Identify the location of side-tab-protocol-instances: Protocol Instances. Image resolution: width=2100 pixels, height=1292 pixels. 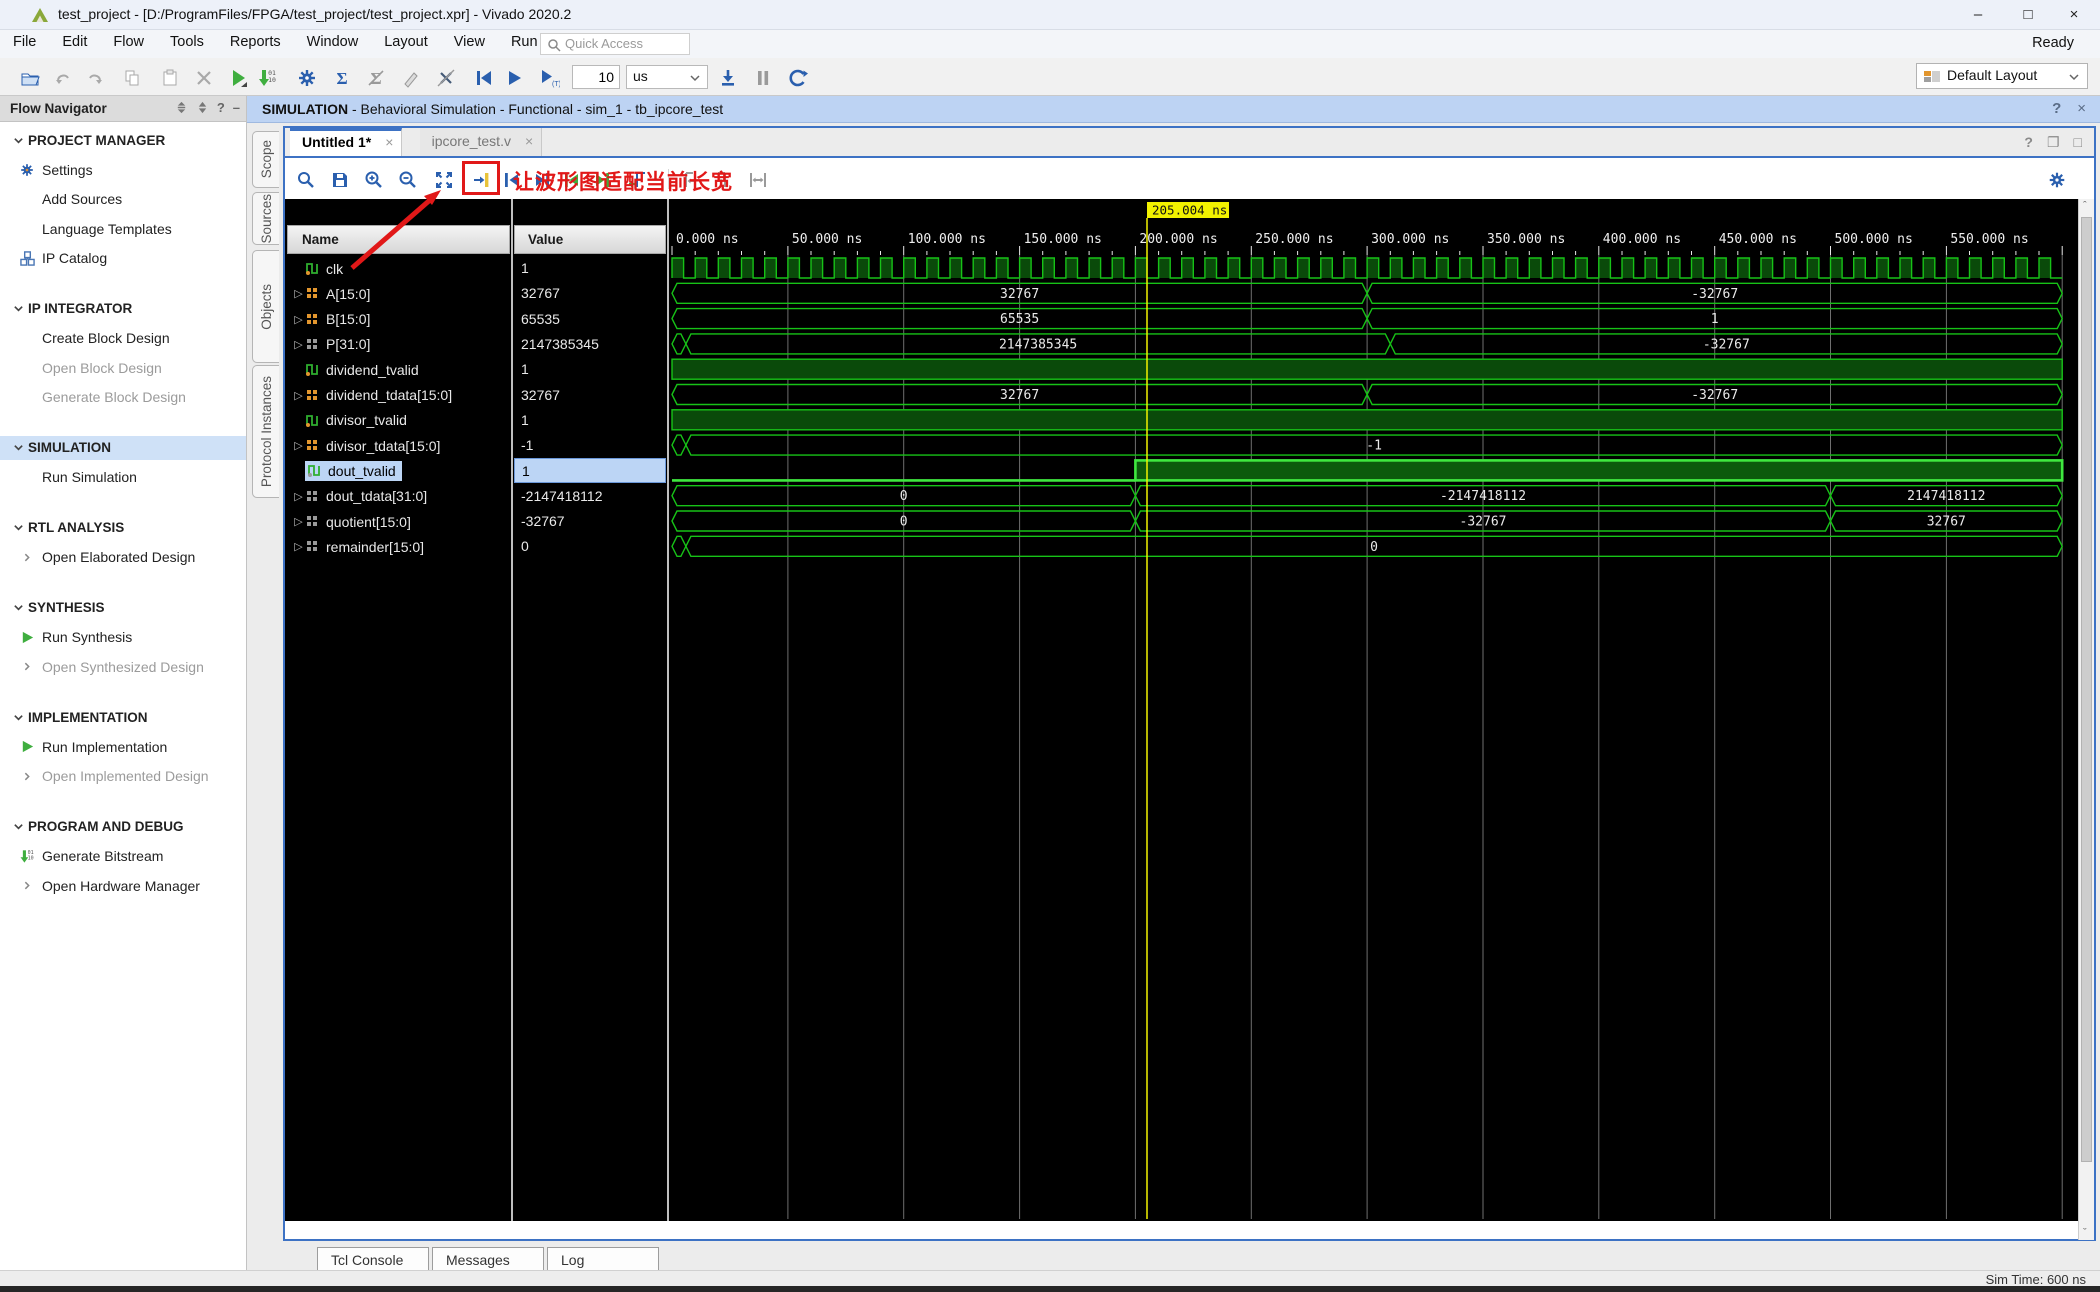
(265, 431).